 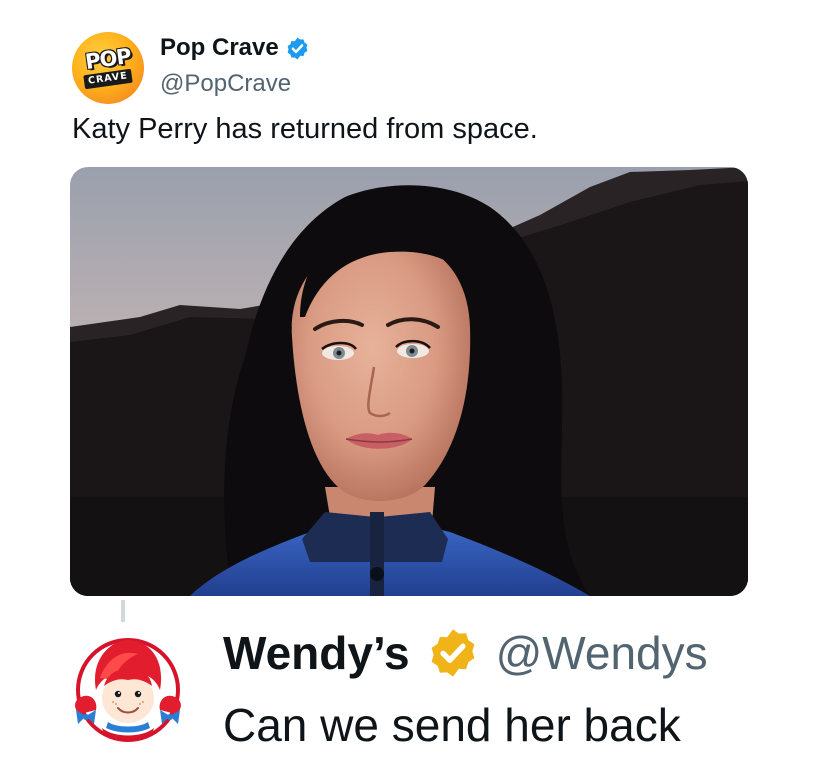 I want to click on author-handle: @PopCrave, so click(x=225, y=84).